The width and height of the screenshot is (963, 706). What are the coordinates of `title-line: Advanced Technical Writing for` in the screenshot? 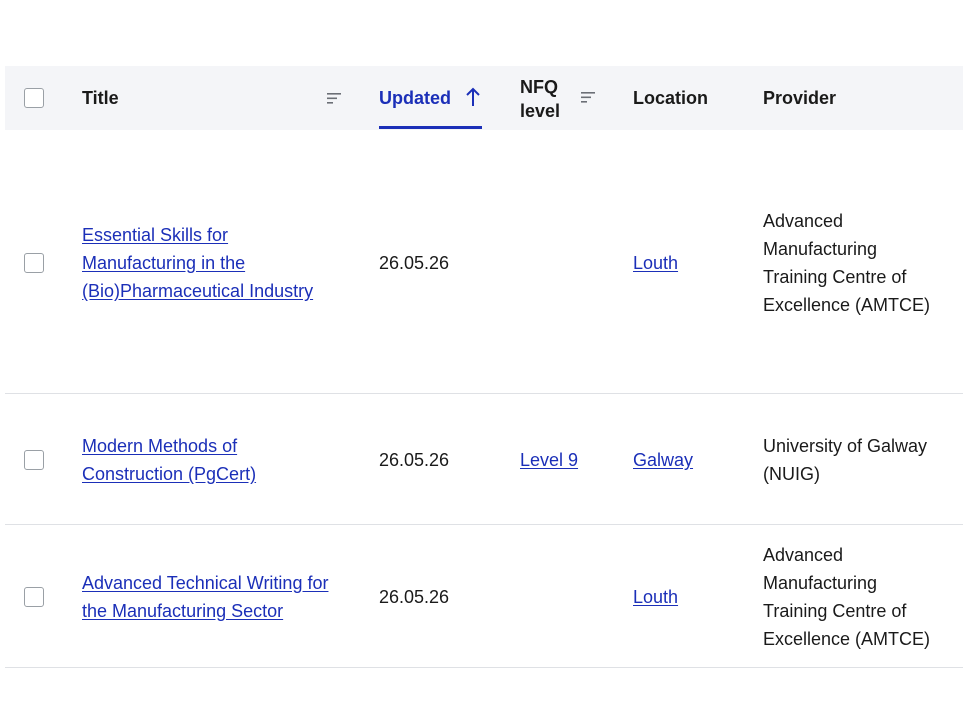 It's located at (205, 583).